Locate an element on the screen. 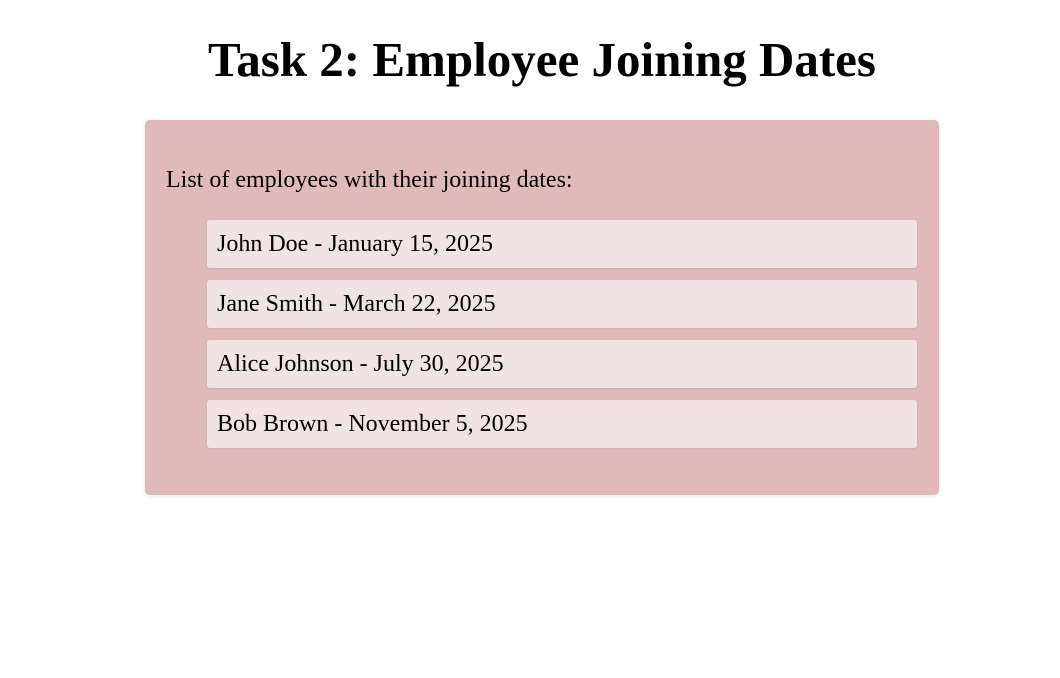  employee-item-bob-brown: Bob Brown - November 5, 2025 is located at coordinates (562, 424).